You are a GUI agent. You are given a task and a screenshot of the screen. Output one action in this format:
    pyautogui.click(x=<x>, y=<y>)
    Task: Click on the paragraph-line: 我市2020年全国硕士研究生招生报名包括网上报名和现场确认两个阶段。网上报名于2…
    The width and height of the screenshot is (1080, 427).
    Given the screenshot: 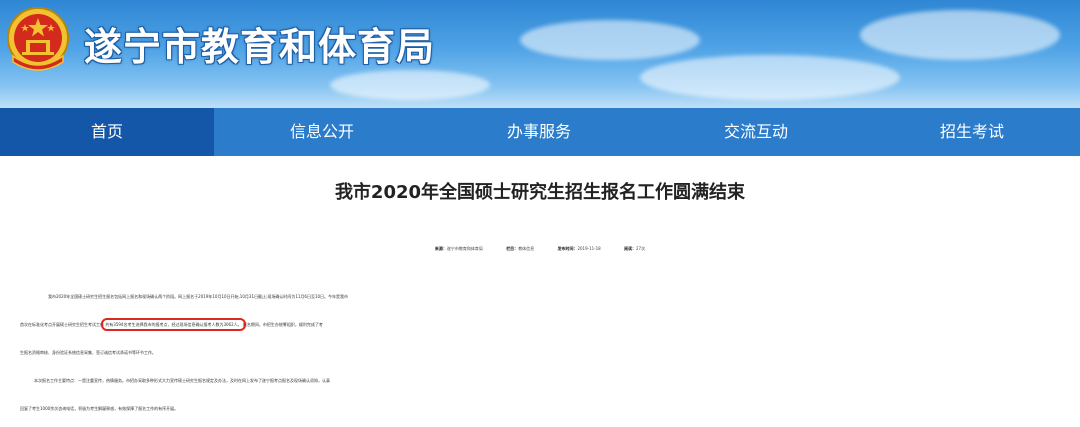 What is the action you would take?
    pyautogui.click(x=540, y=297)
    